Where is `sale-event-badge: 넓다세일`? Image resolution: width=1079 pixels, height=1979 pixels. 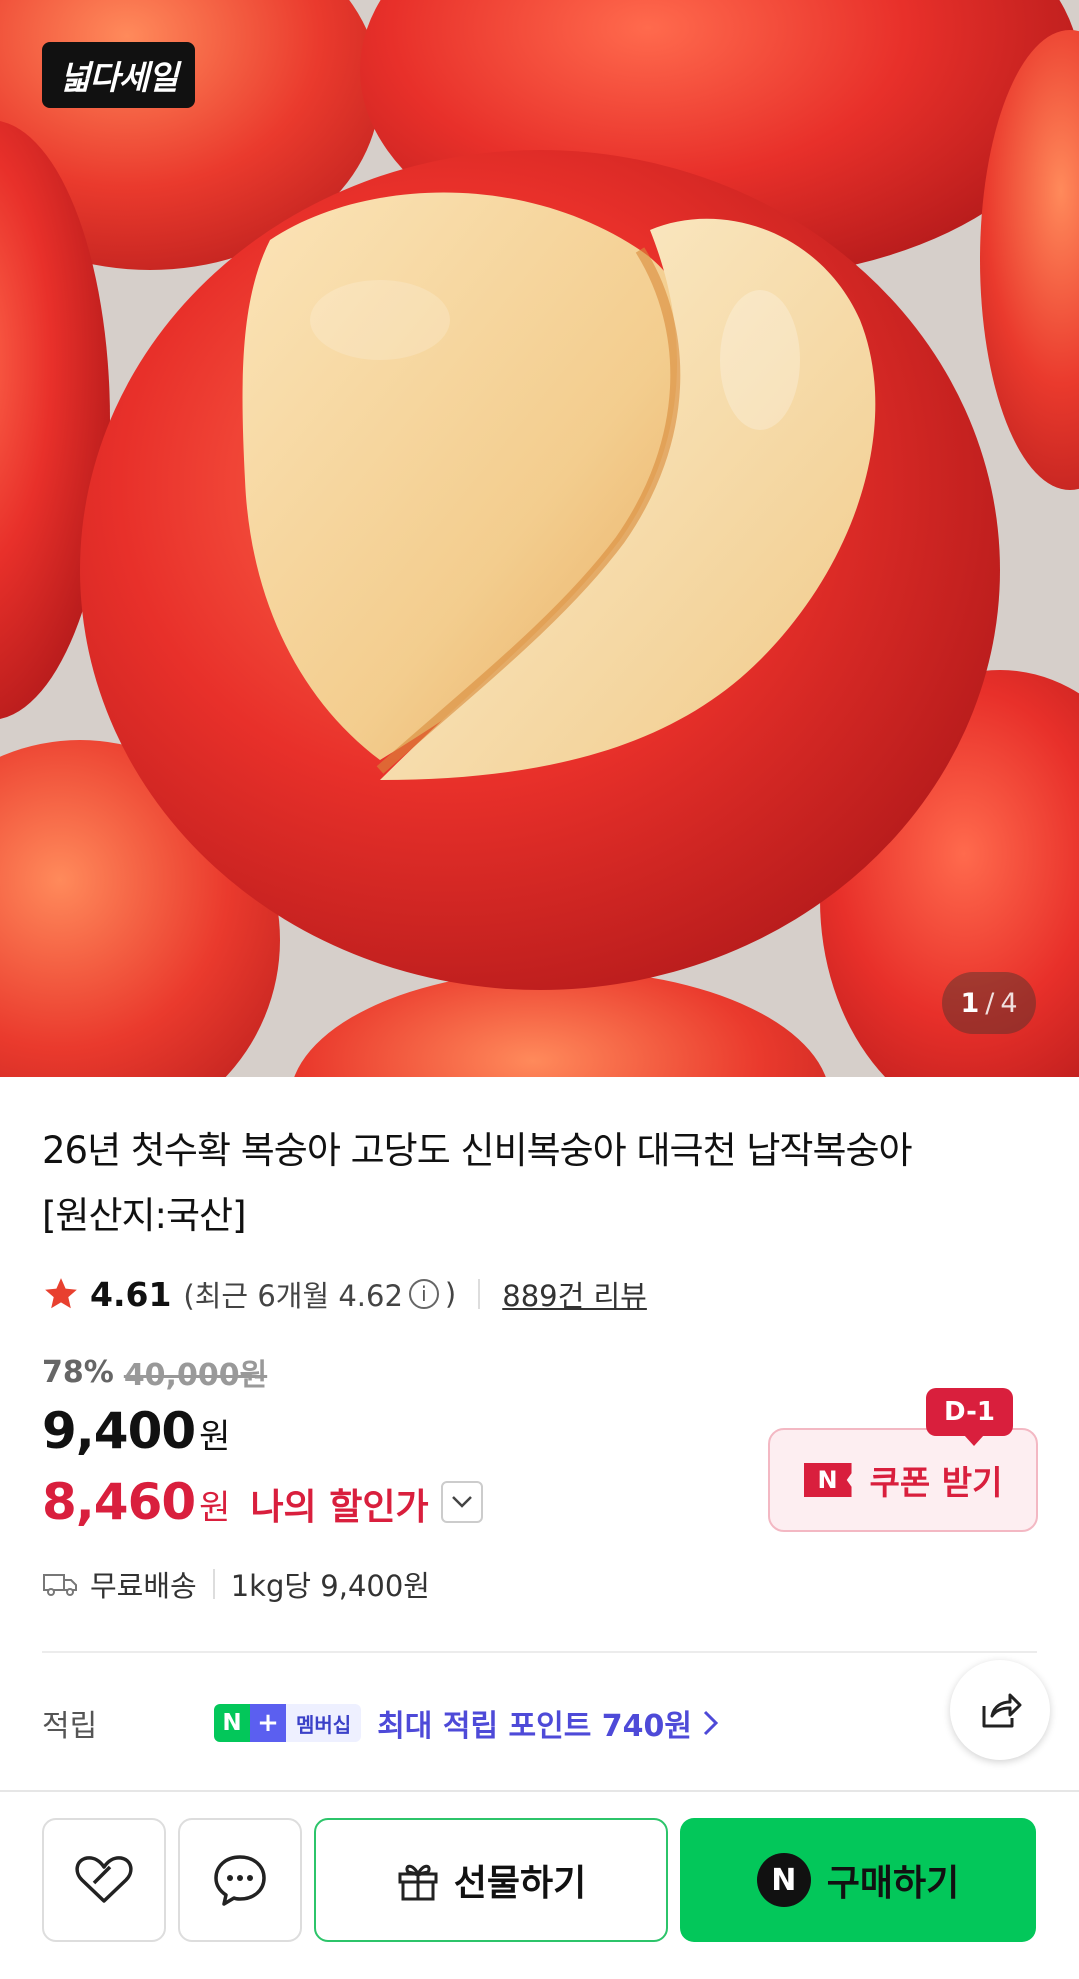
sale-event-badge: 넓다세일 is located at coordinates (119, 75).